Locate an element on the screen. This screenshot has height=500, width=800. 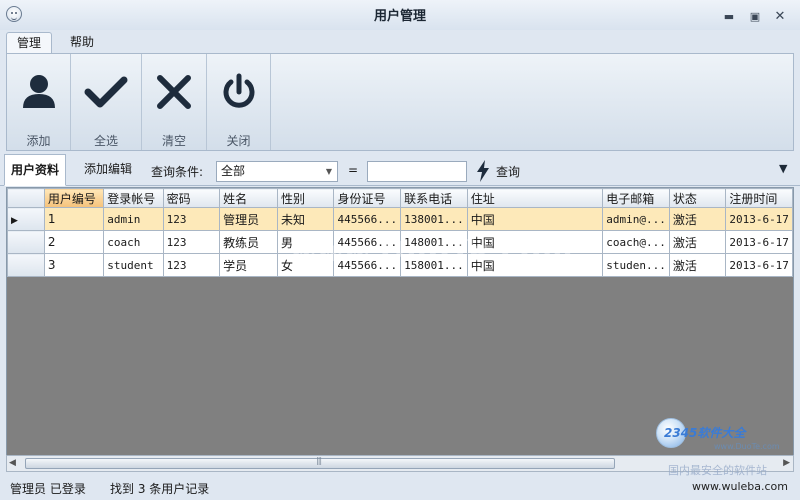
cell: admin is located at coordinates (133, 219).